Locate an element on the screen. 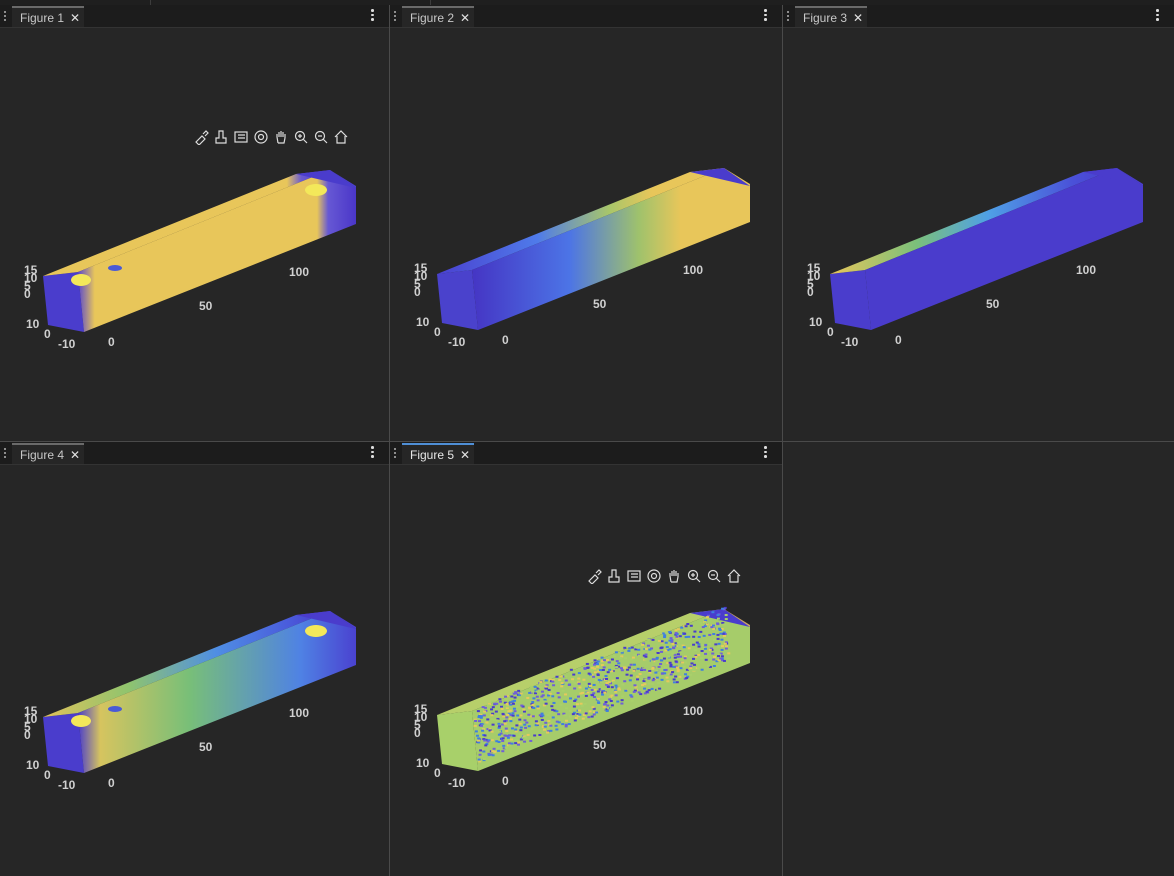  tab-bar: Figure 1 ✕ is located at coordinates (194, 16).